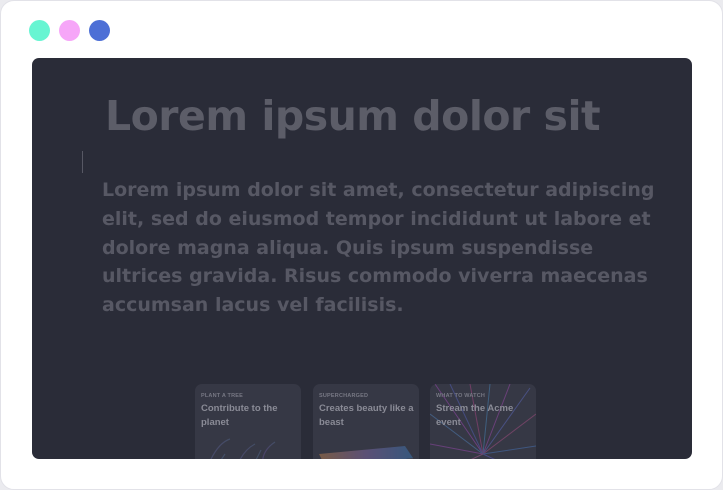 The image size is (723, 490). Describe the element at coordinates (39, 30) in the screenshot. I see `window-control-teal-dot` at that location.